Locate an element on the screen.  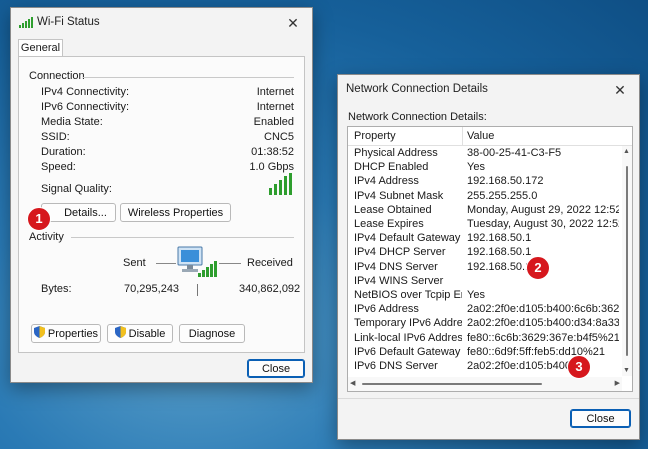
property-cell: IPv4 Default Gateway is located at coordinates (407, 238).